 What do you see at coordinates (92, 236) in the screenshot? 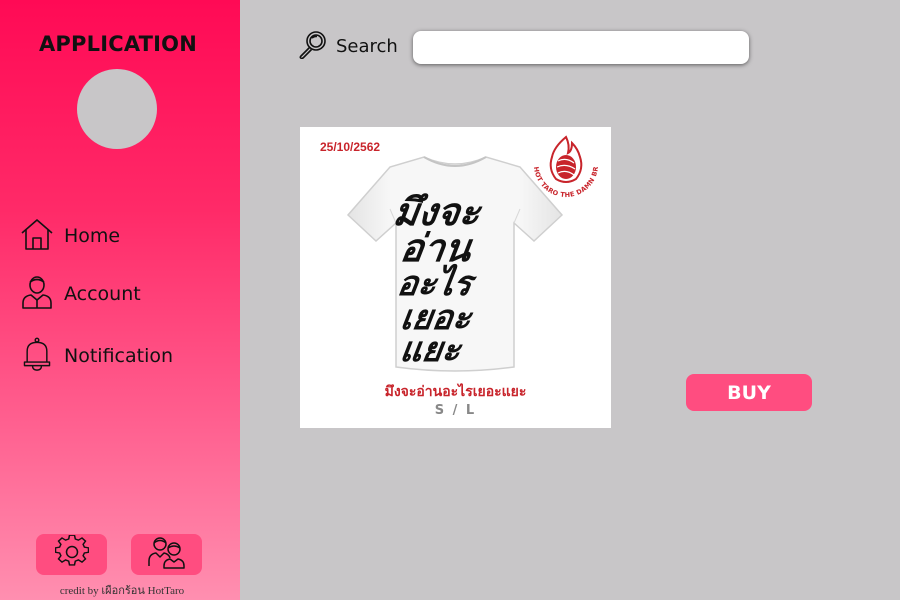
I see `nav-label-home: Home` at bounding box center [92, 236].